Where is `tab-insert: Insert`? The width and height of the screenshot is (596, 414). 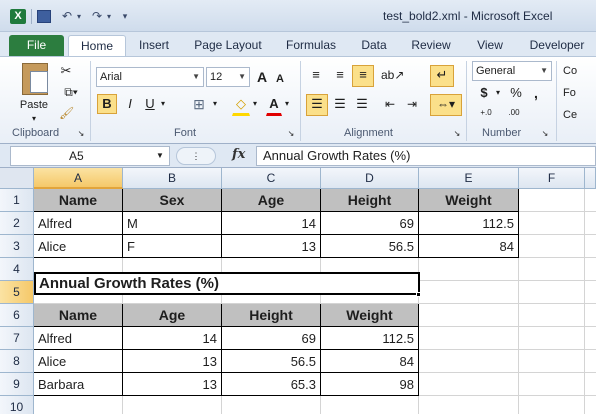
tab-insert: Insert is located at coordinates (154, 45).